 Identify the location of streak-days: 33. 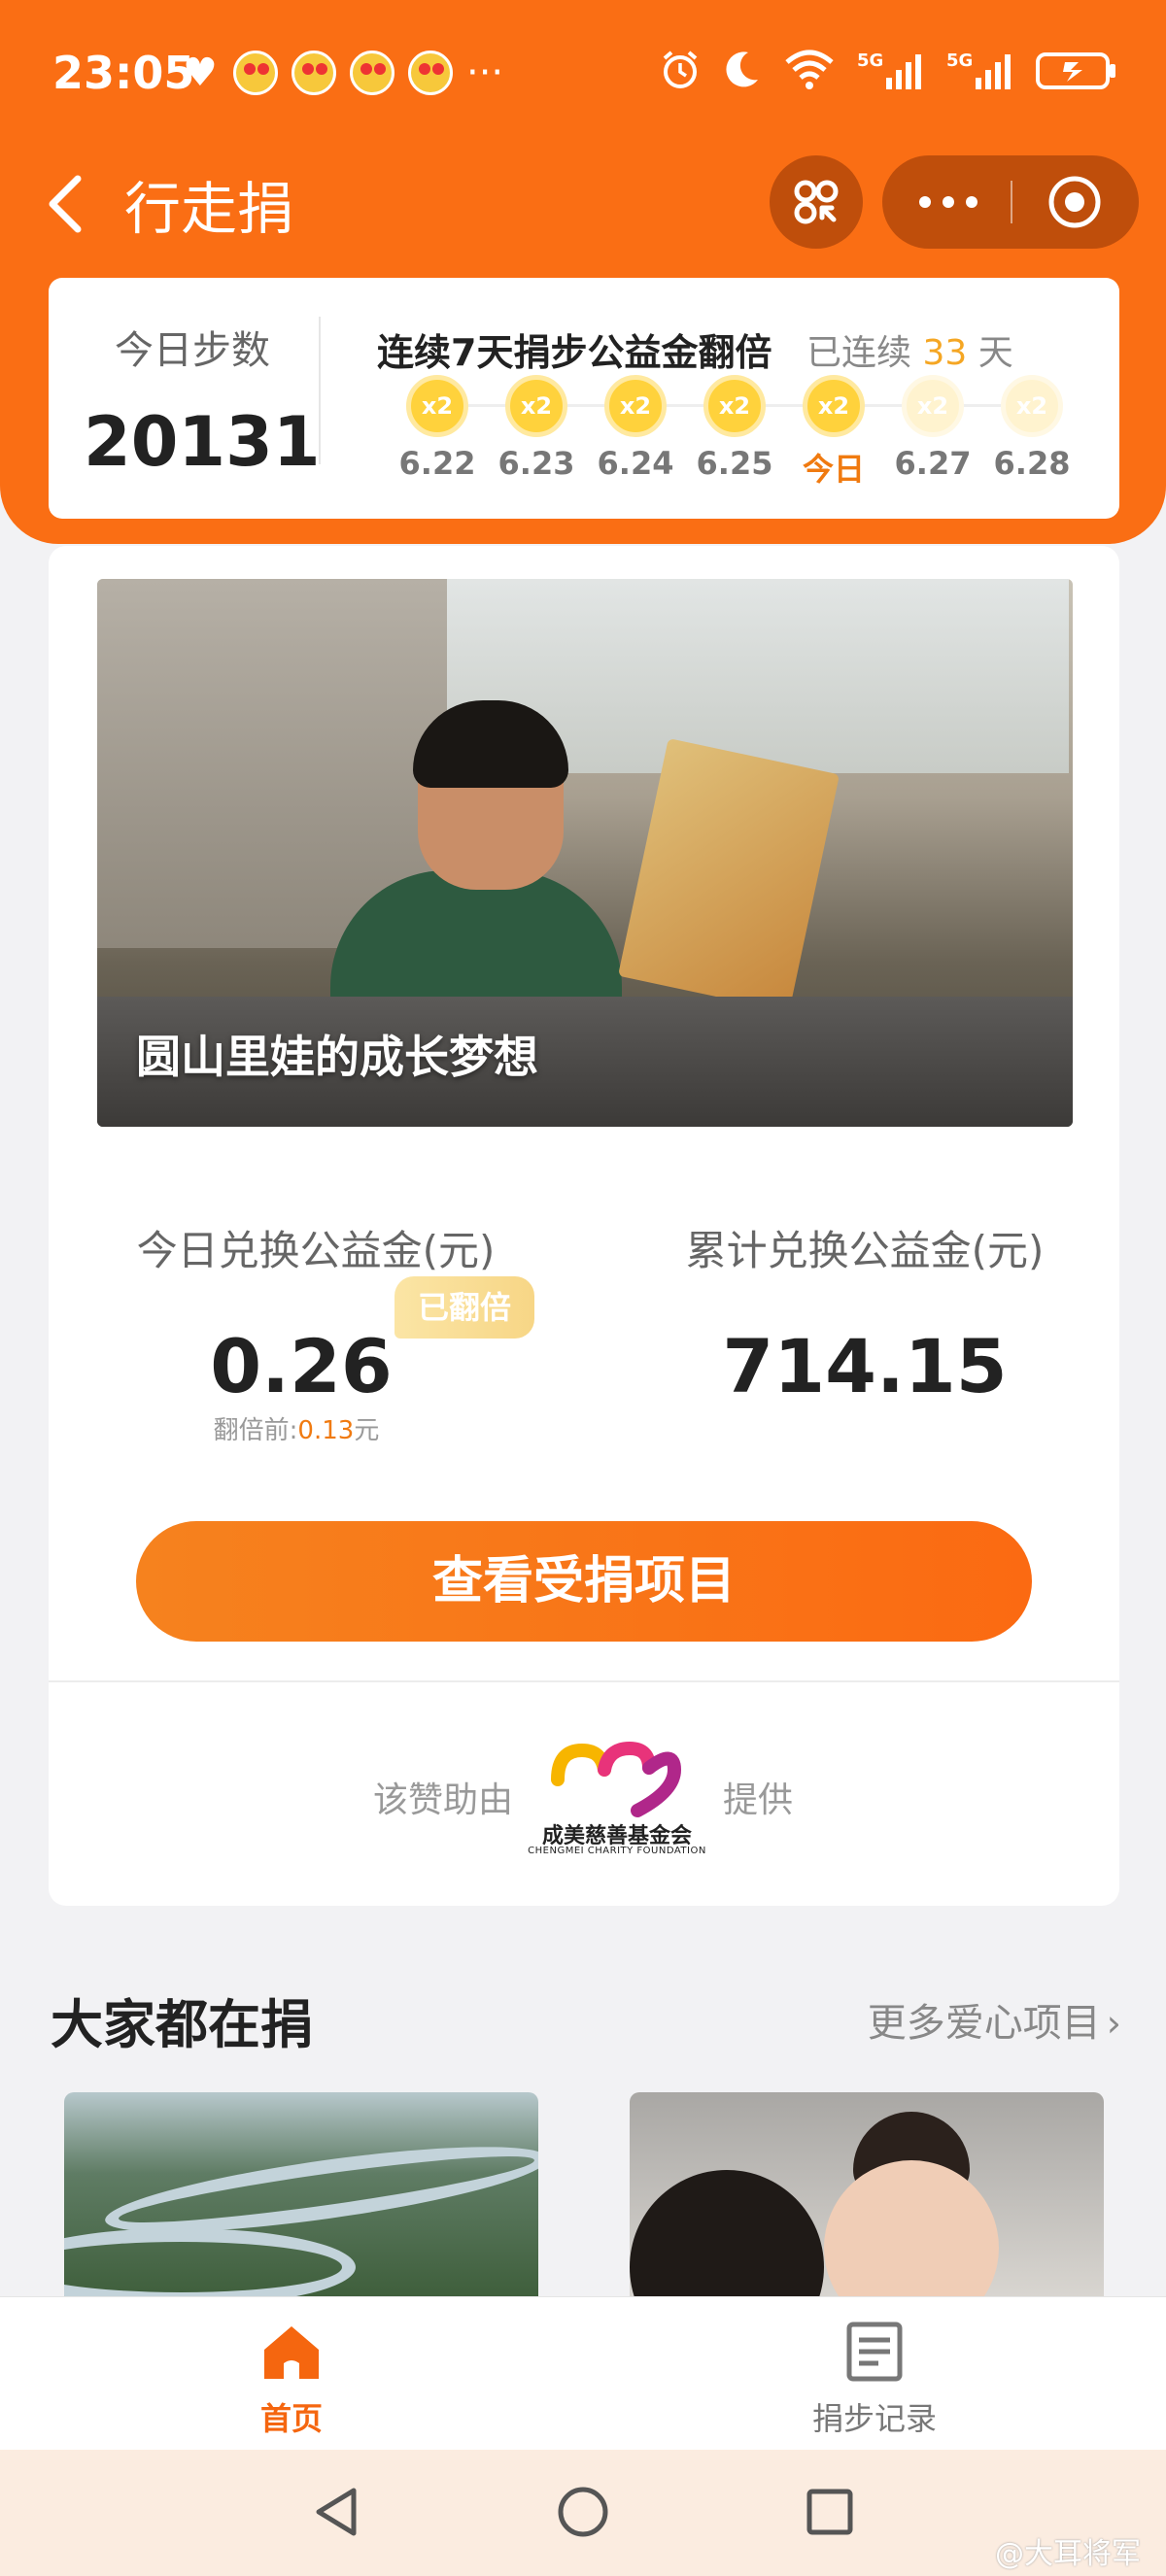
(945, 353).